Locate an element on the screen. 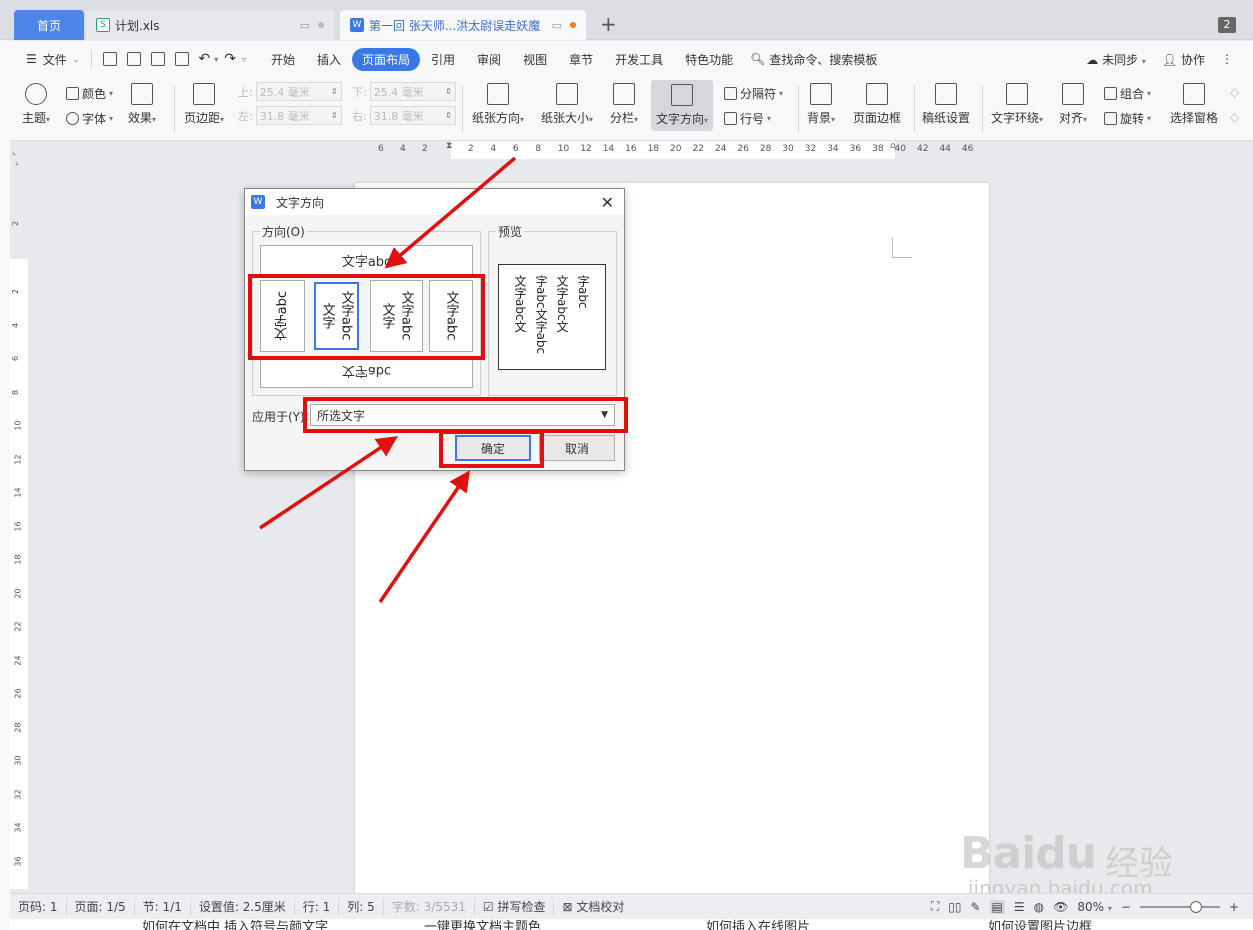 The height and width of the screenshot is (930, 1253). tab-document: W 第一回 张天师...洪太尉误走妖魔 ▭ is located at coordinates (463, 25).